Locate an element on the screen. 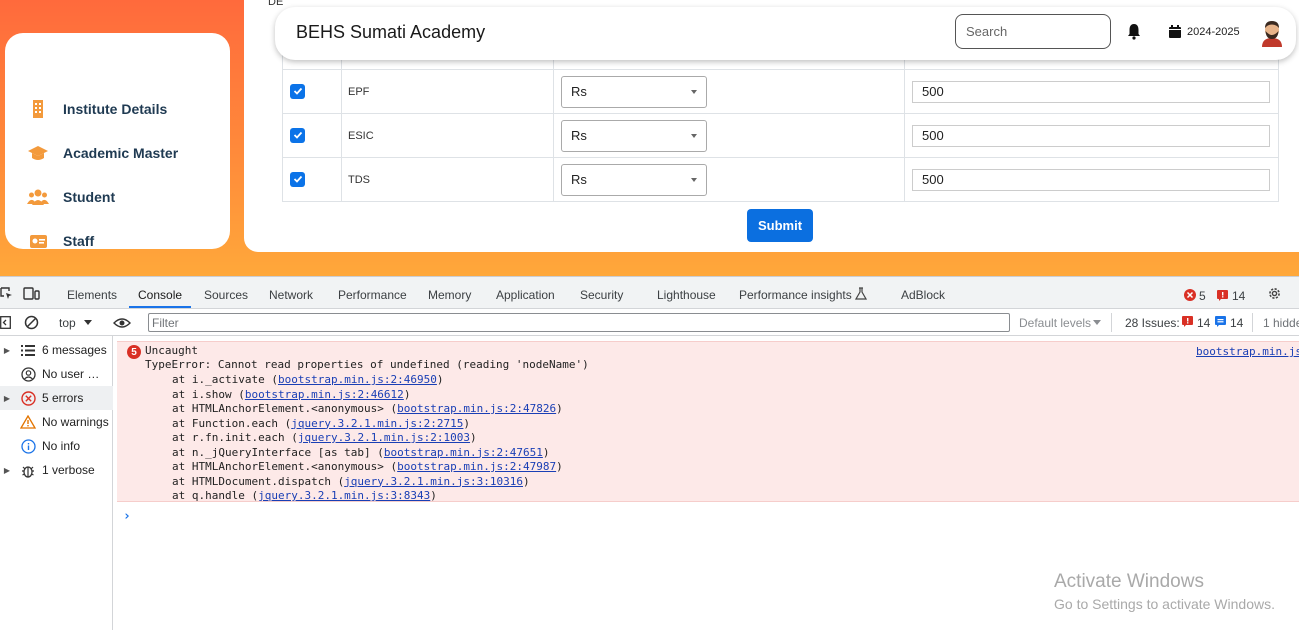  issues-error-count: 14 is located at coordinates (1203, 323).